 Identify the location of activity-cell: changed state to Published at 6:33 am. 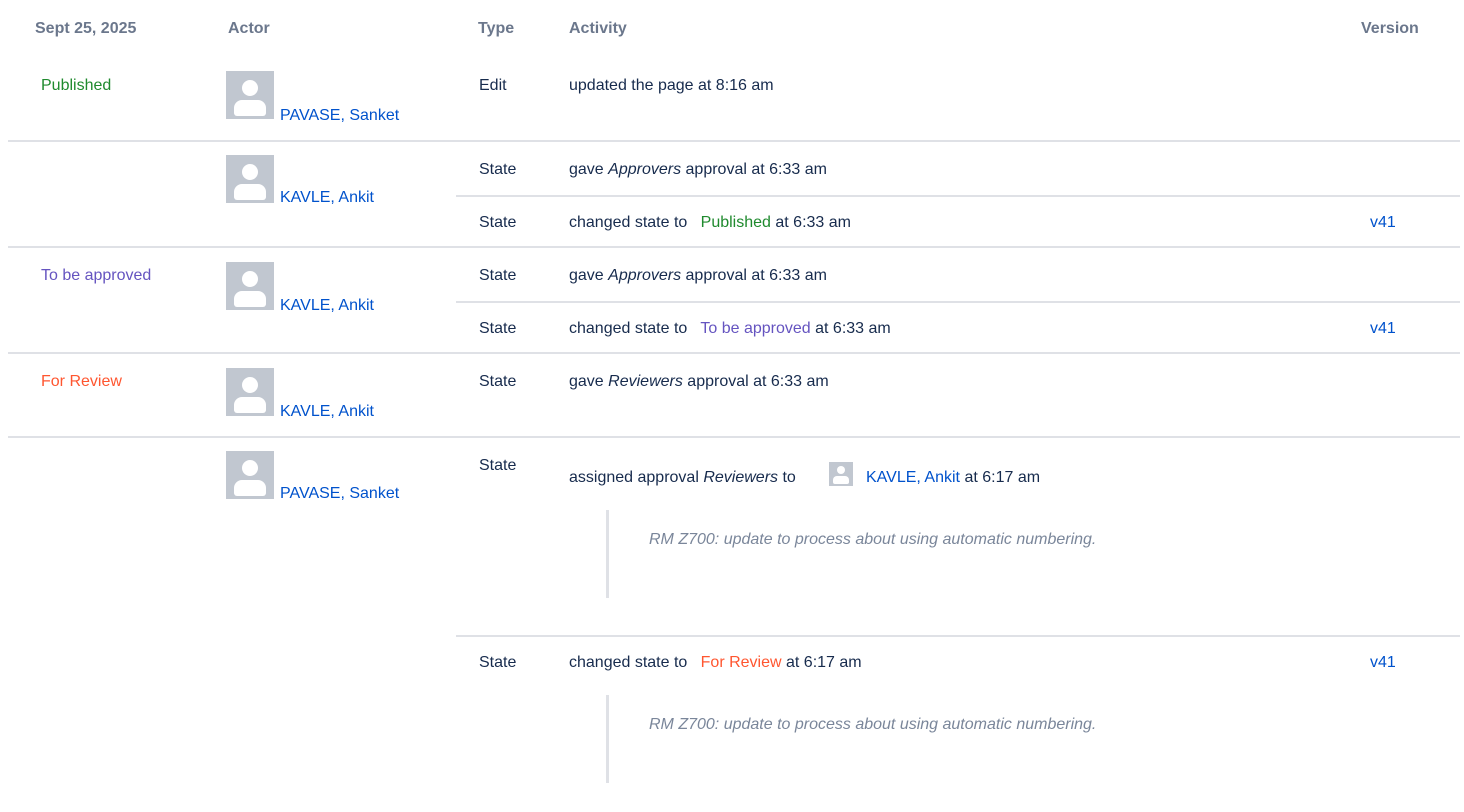
(710, 222).